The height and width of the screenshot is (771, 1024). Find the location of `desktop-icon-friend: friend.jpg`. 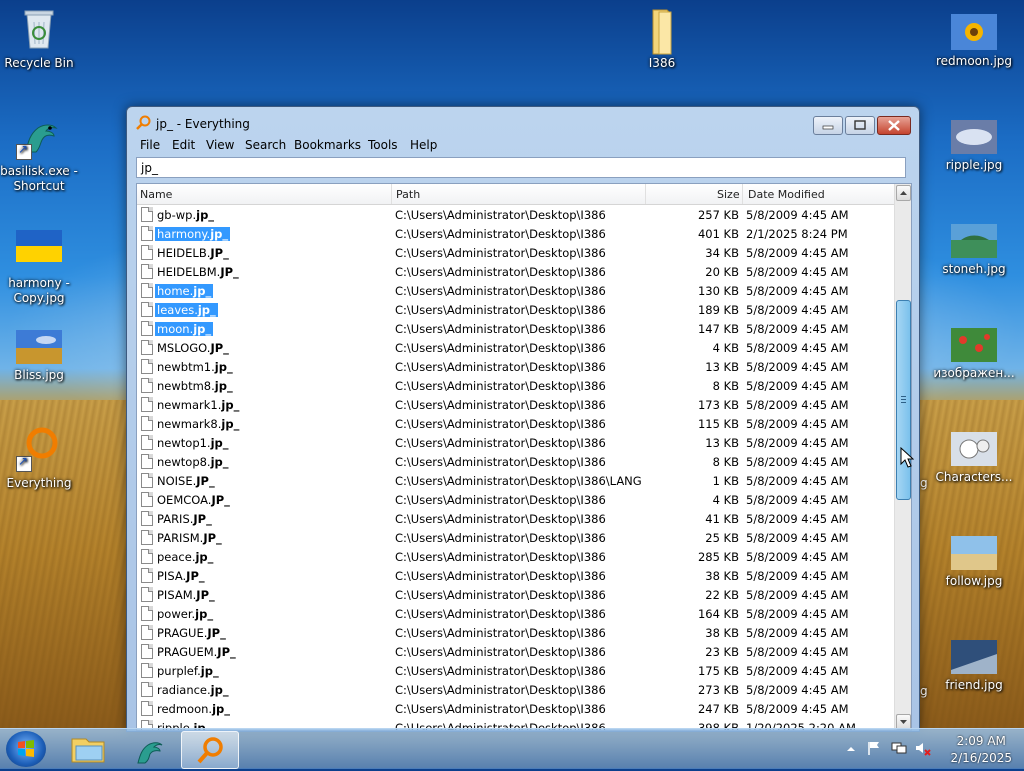

desktop-icon-friend: friend.jpg is located at coordinates (974, 666).